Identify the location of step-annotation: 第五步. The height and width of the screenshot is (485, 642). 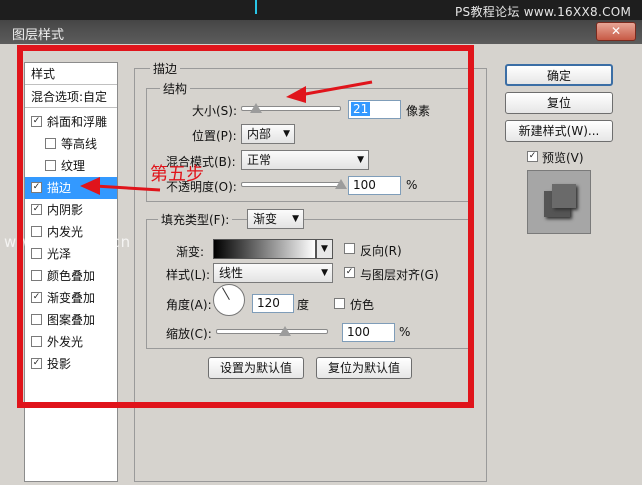
(177, 174).